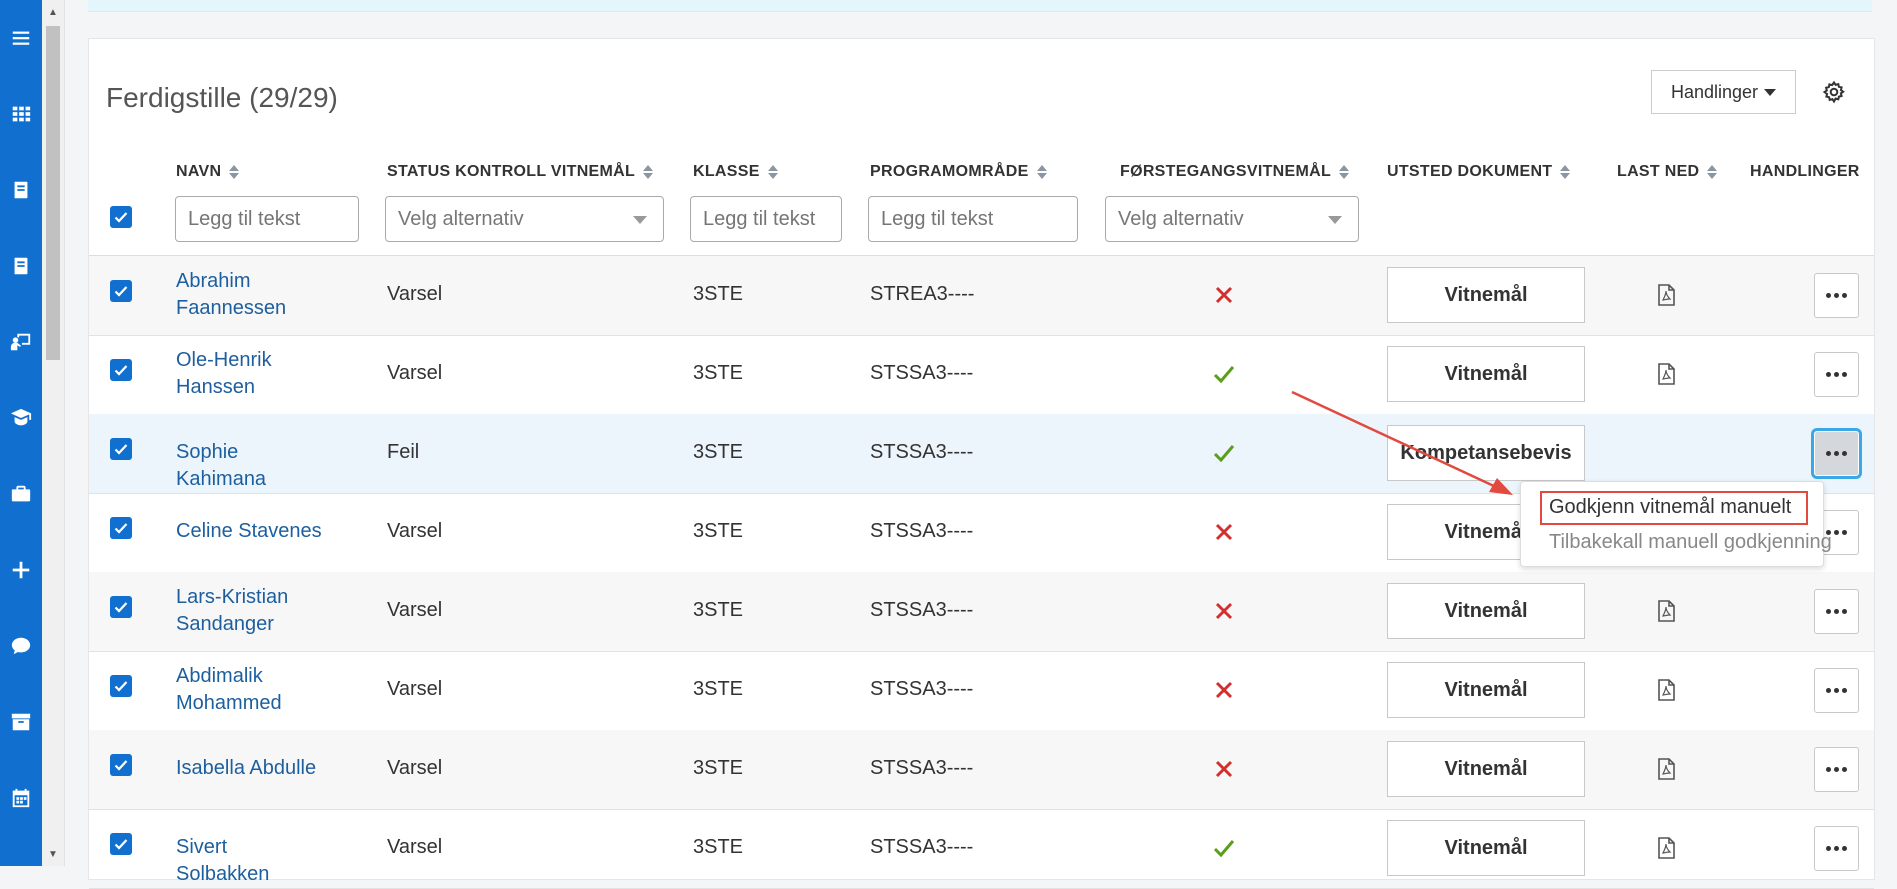  Describe the element at coordinates (949, 171) in the screenshot. I see `column-header-label: PROGRAMOMRÅDE` at that location.